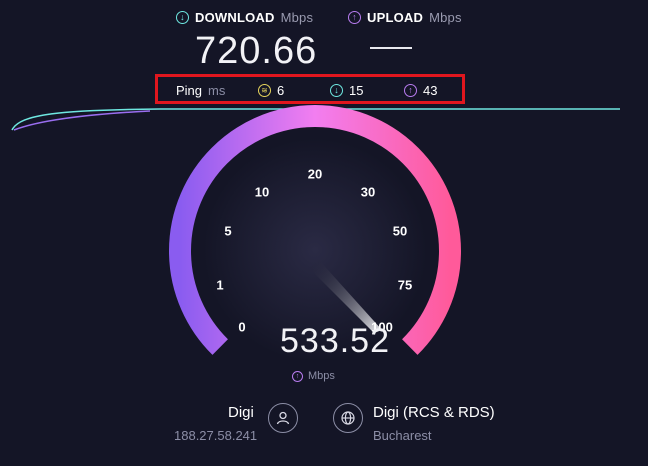  Describe the element at coordinates (321, 376) in the screenshot. I see `current-speed-unit-label: Mbps` at that location.